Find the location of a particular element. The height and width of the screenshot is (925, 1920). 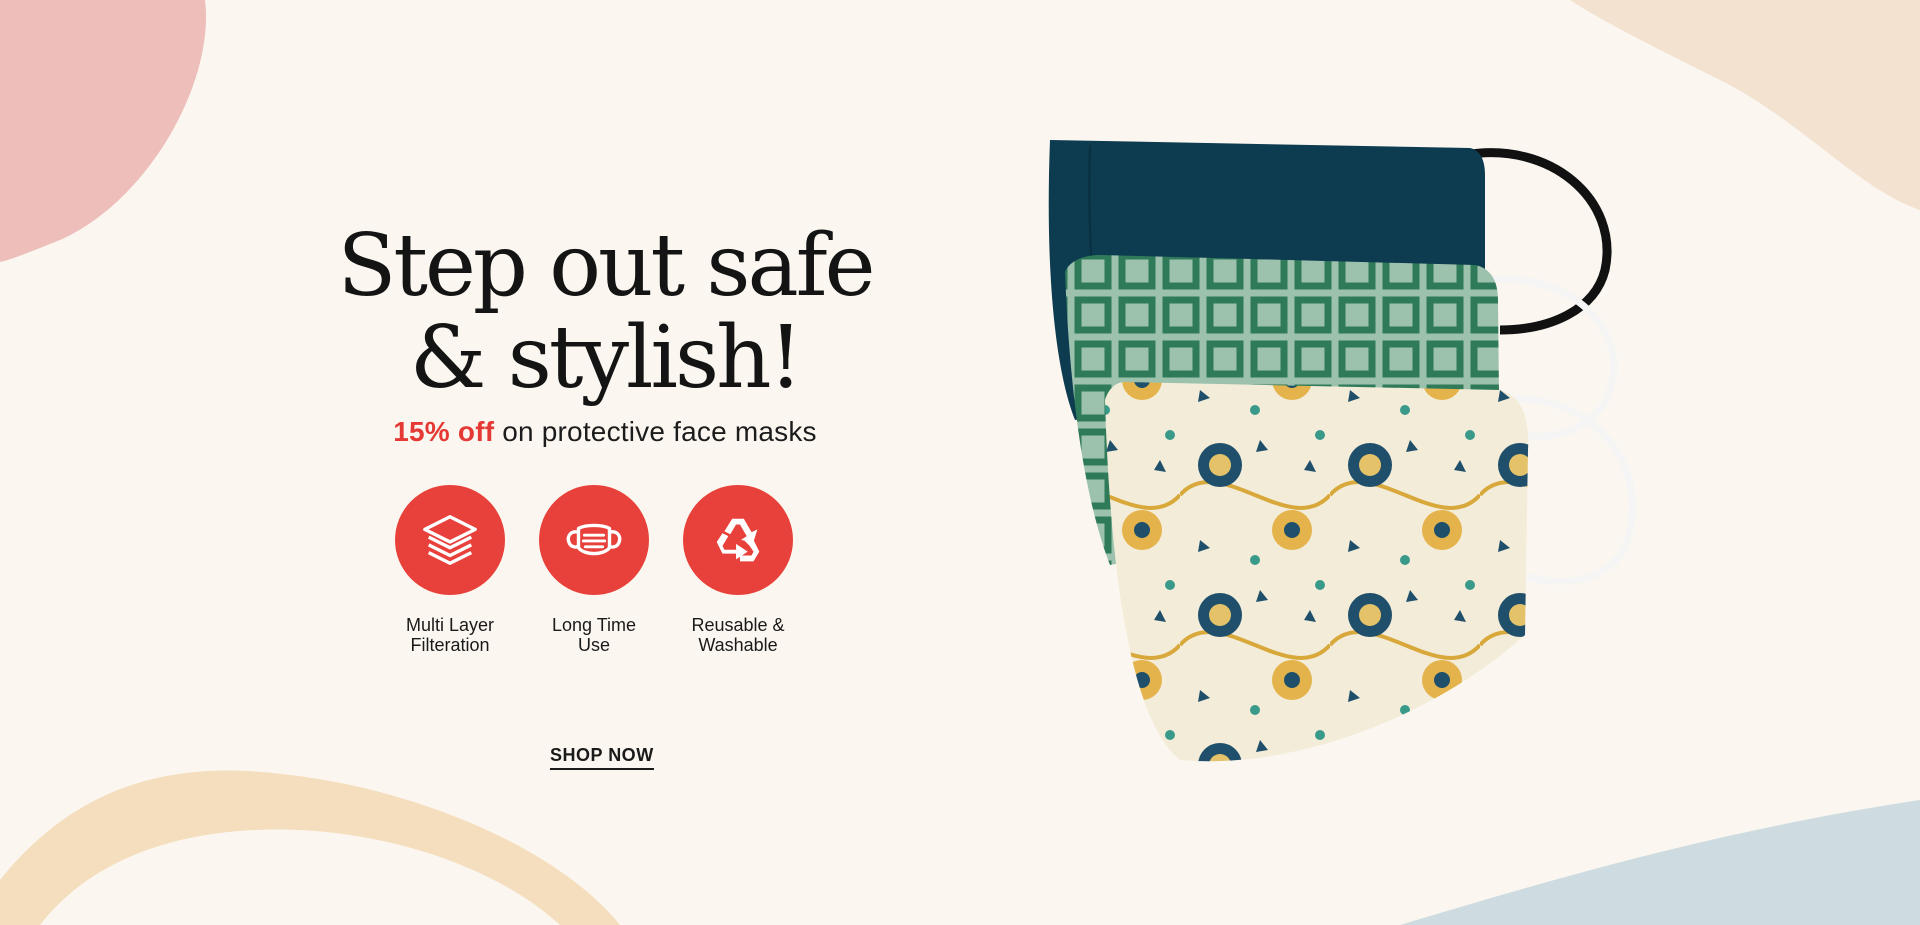

feature-label-line-1: Multi Layer is located at coordinates (450, 625).